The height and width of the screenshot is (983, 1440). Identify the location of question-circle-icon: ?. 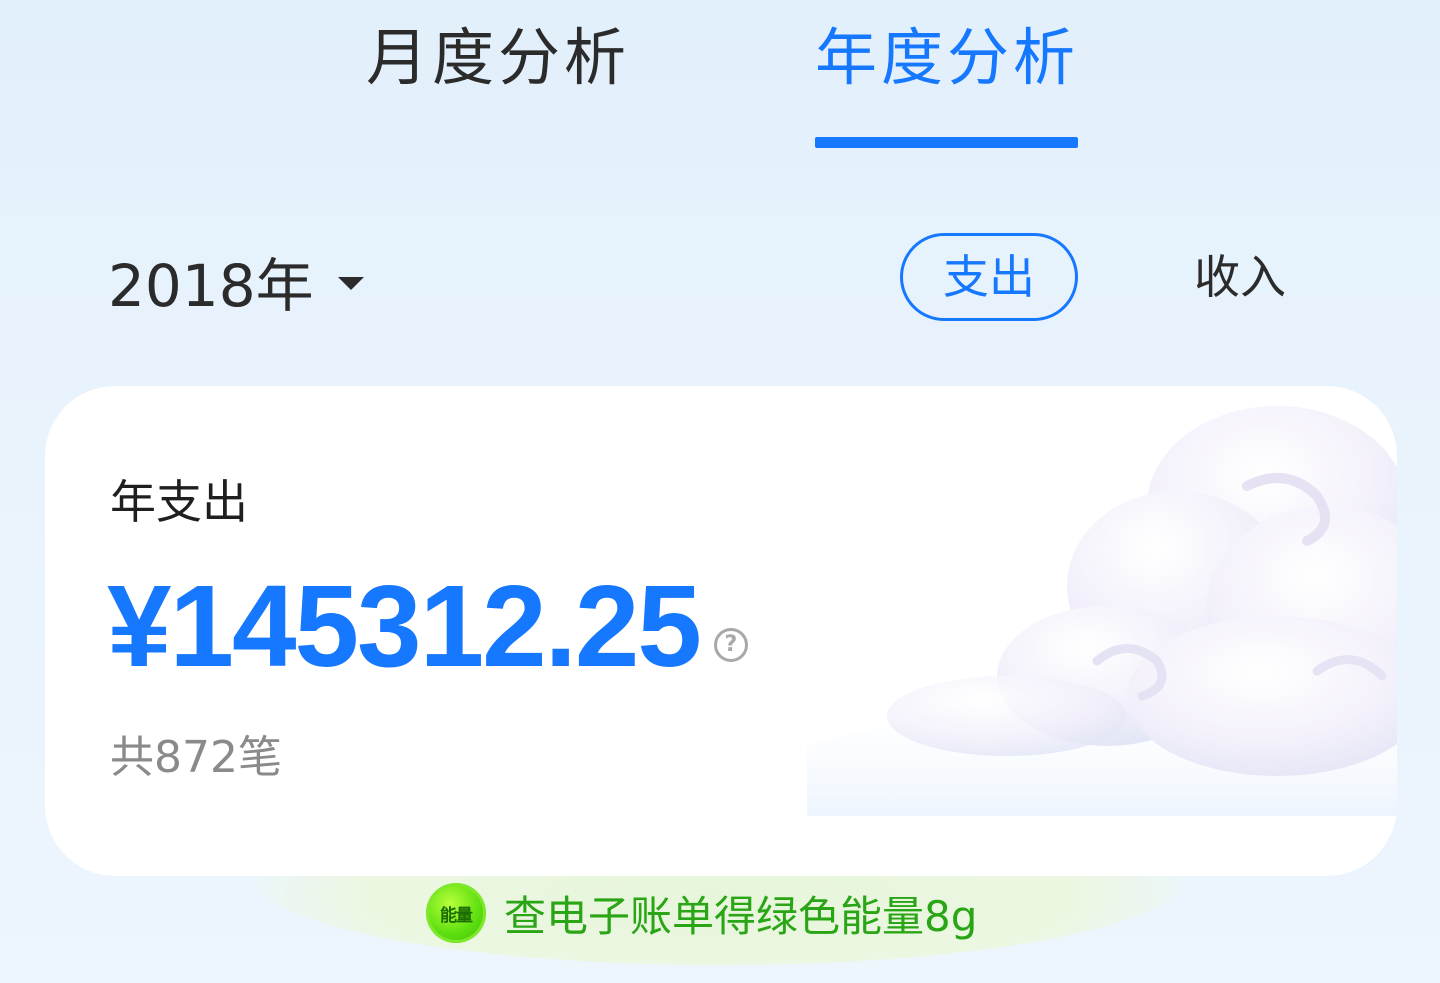
(730, 645).